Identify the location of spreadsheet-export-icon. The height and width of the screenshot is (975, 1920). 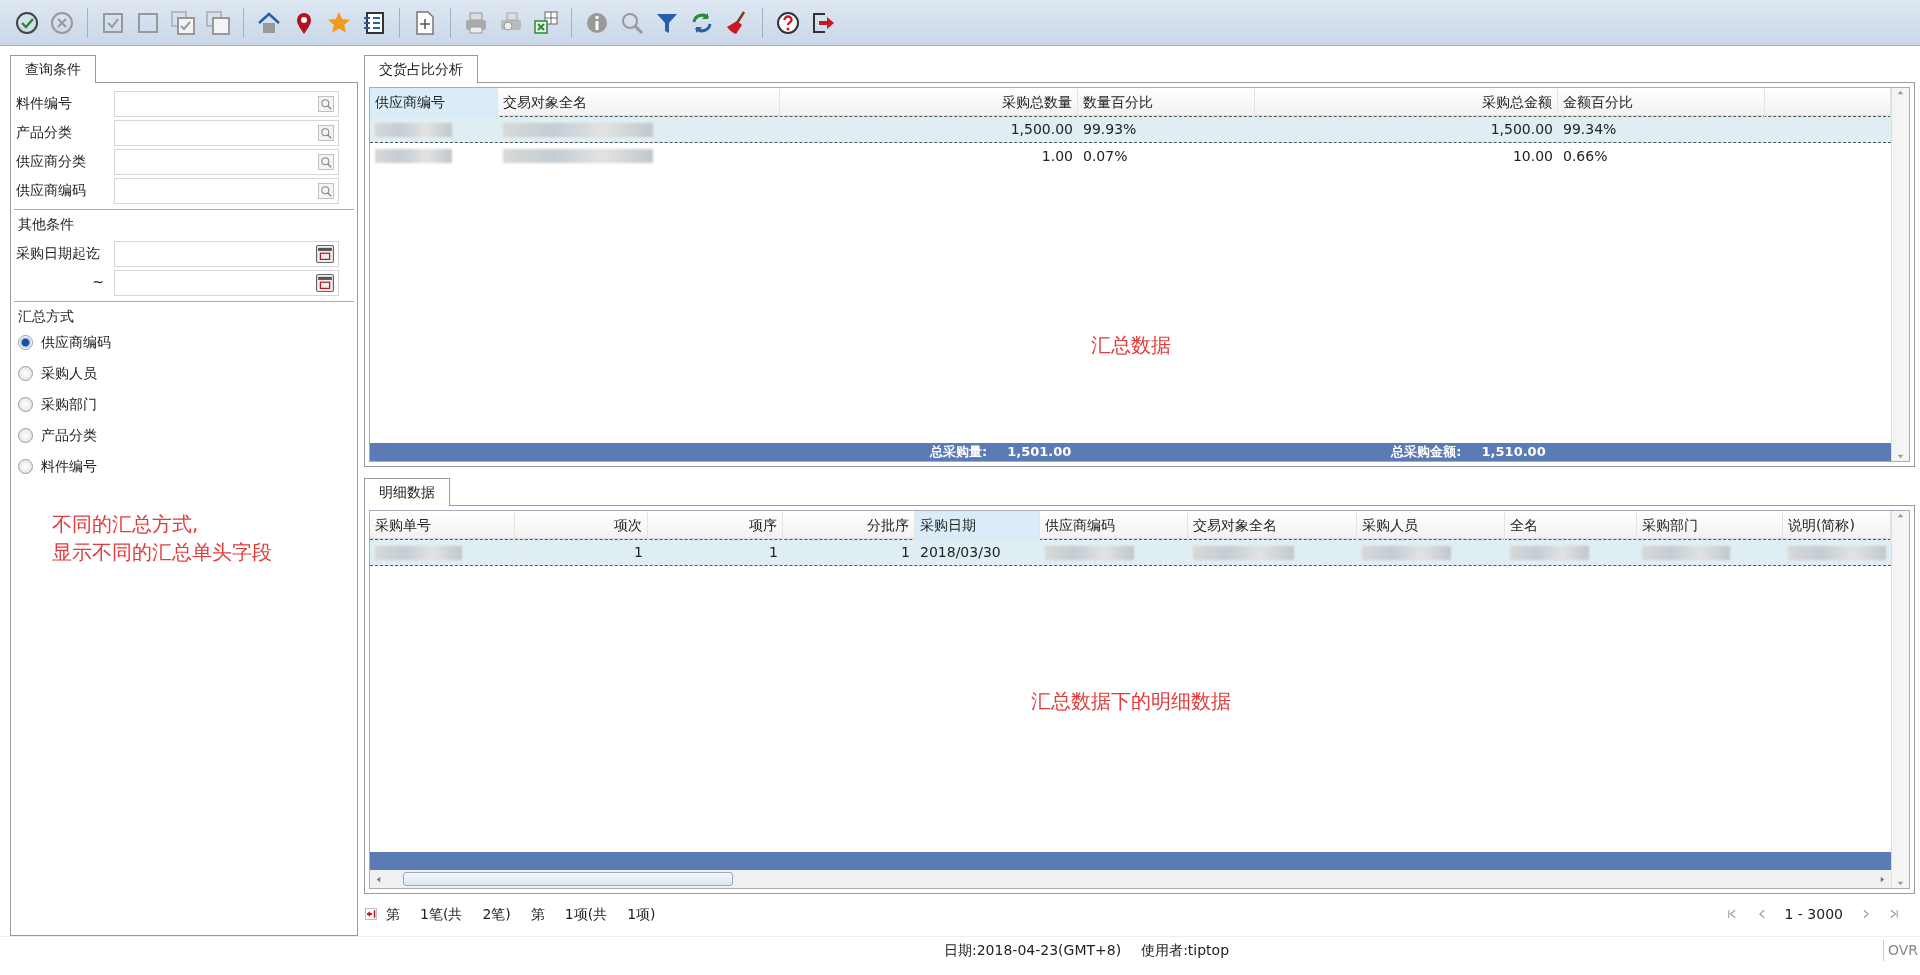
(546, 22).